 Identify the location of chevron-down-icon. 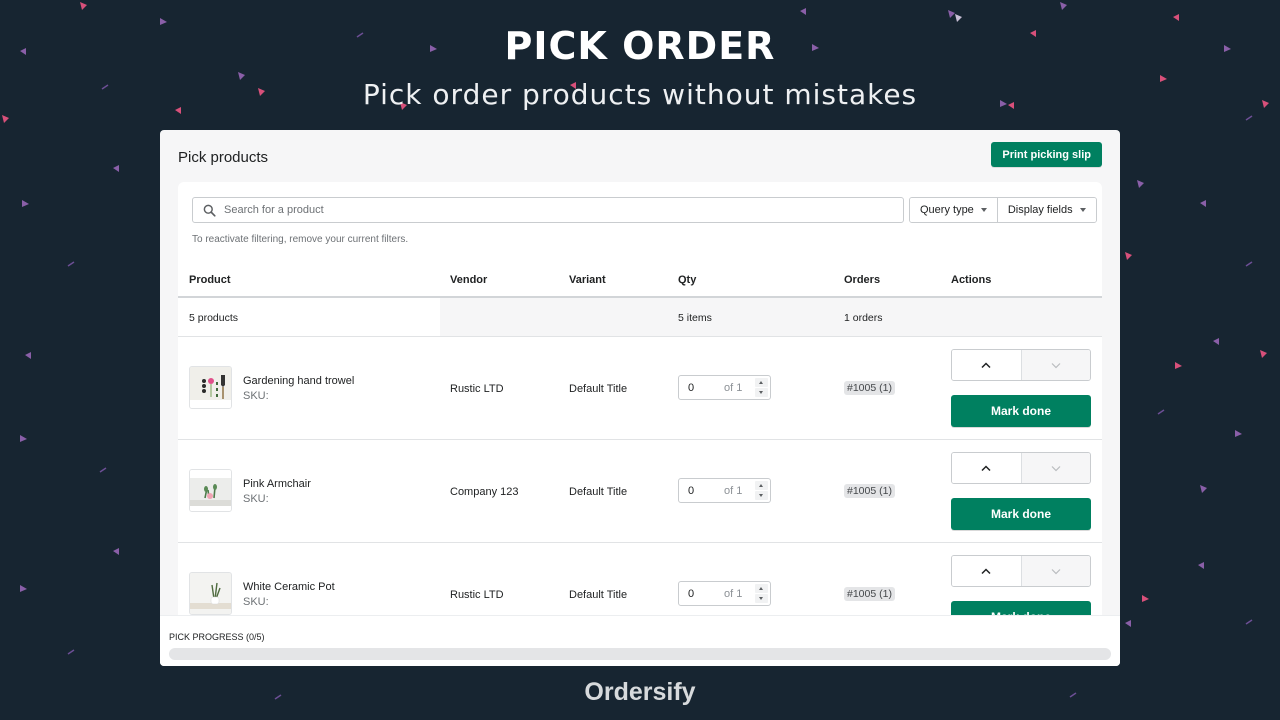
(1056, 571).